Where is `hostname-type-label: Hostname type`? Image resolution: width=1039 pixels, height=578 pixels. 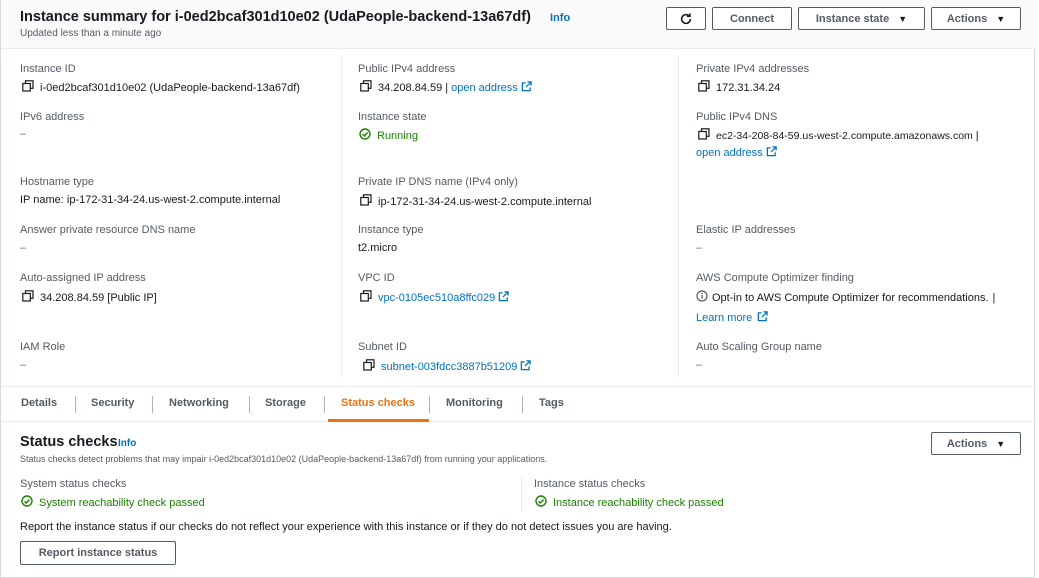 hostname-type-label: Hostname type is located at coordinates (57, 182).